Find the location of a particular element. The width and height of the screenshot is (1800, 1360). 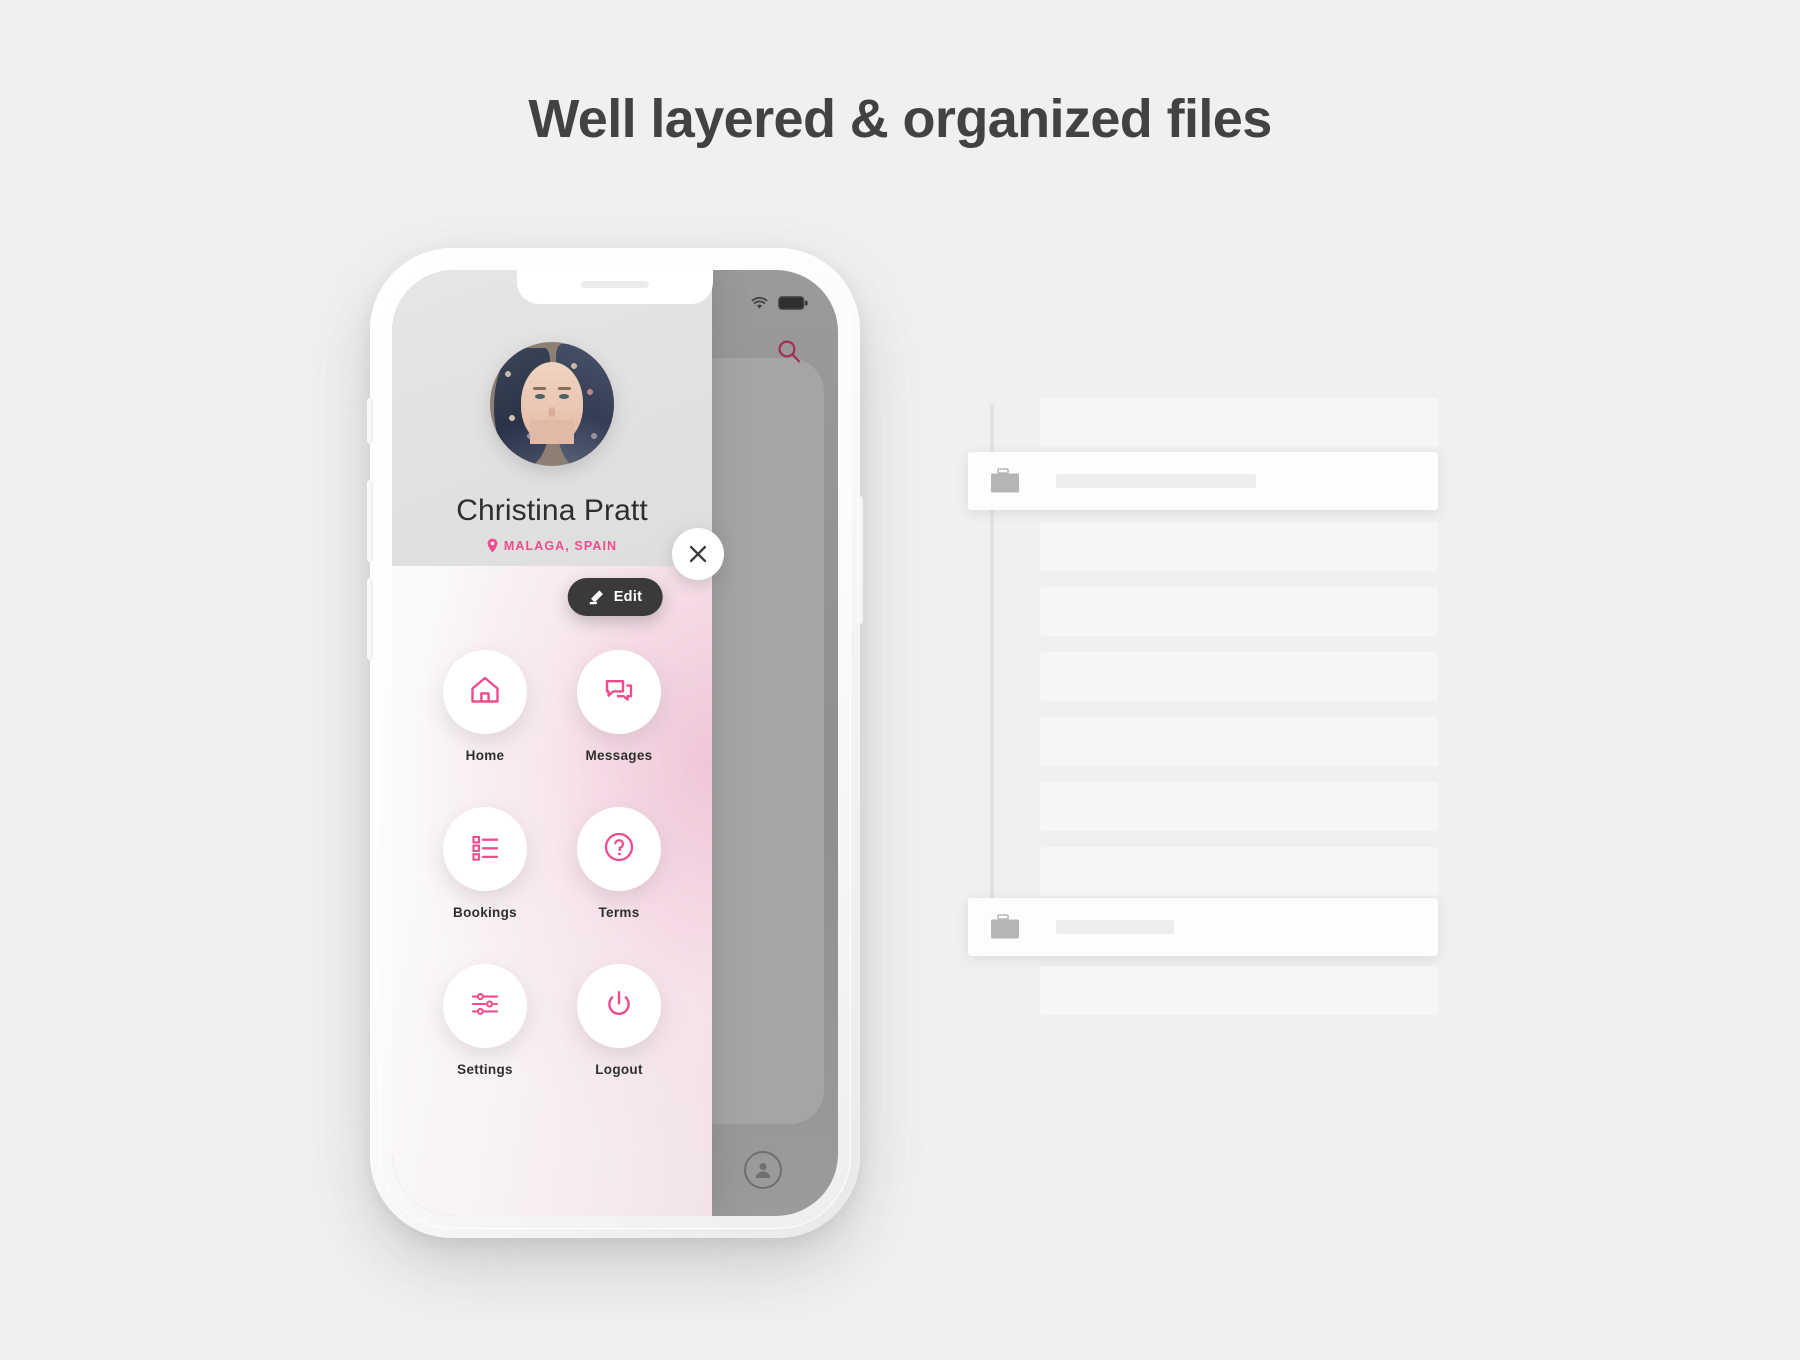

menu-item-label: Settings is located at coordinates (485, 1069).